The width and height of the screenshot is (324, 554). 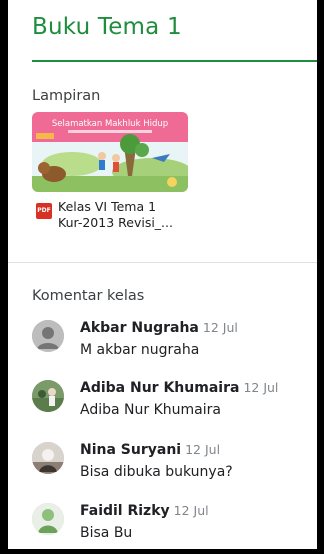 What do you see at coordinates (48, 336) in the screenshot?
I see `default-person-icon` at bounding box center [48, 336].